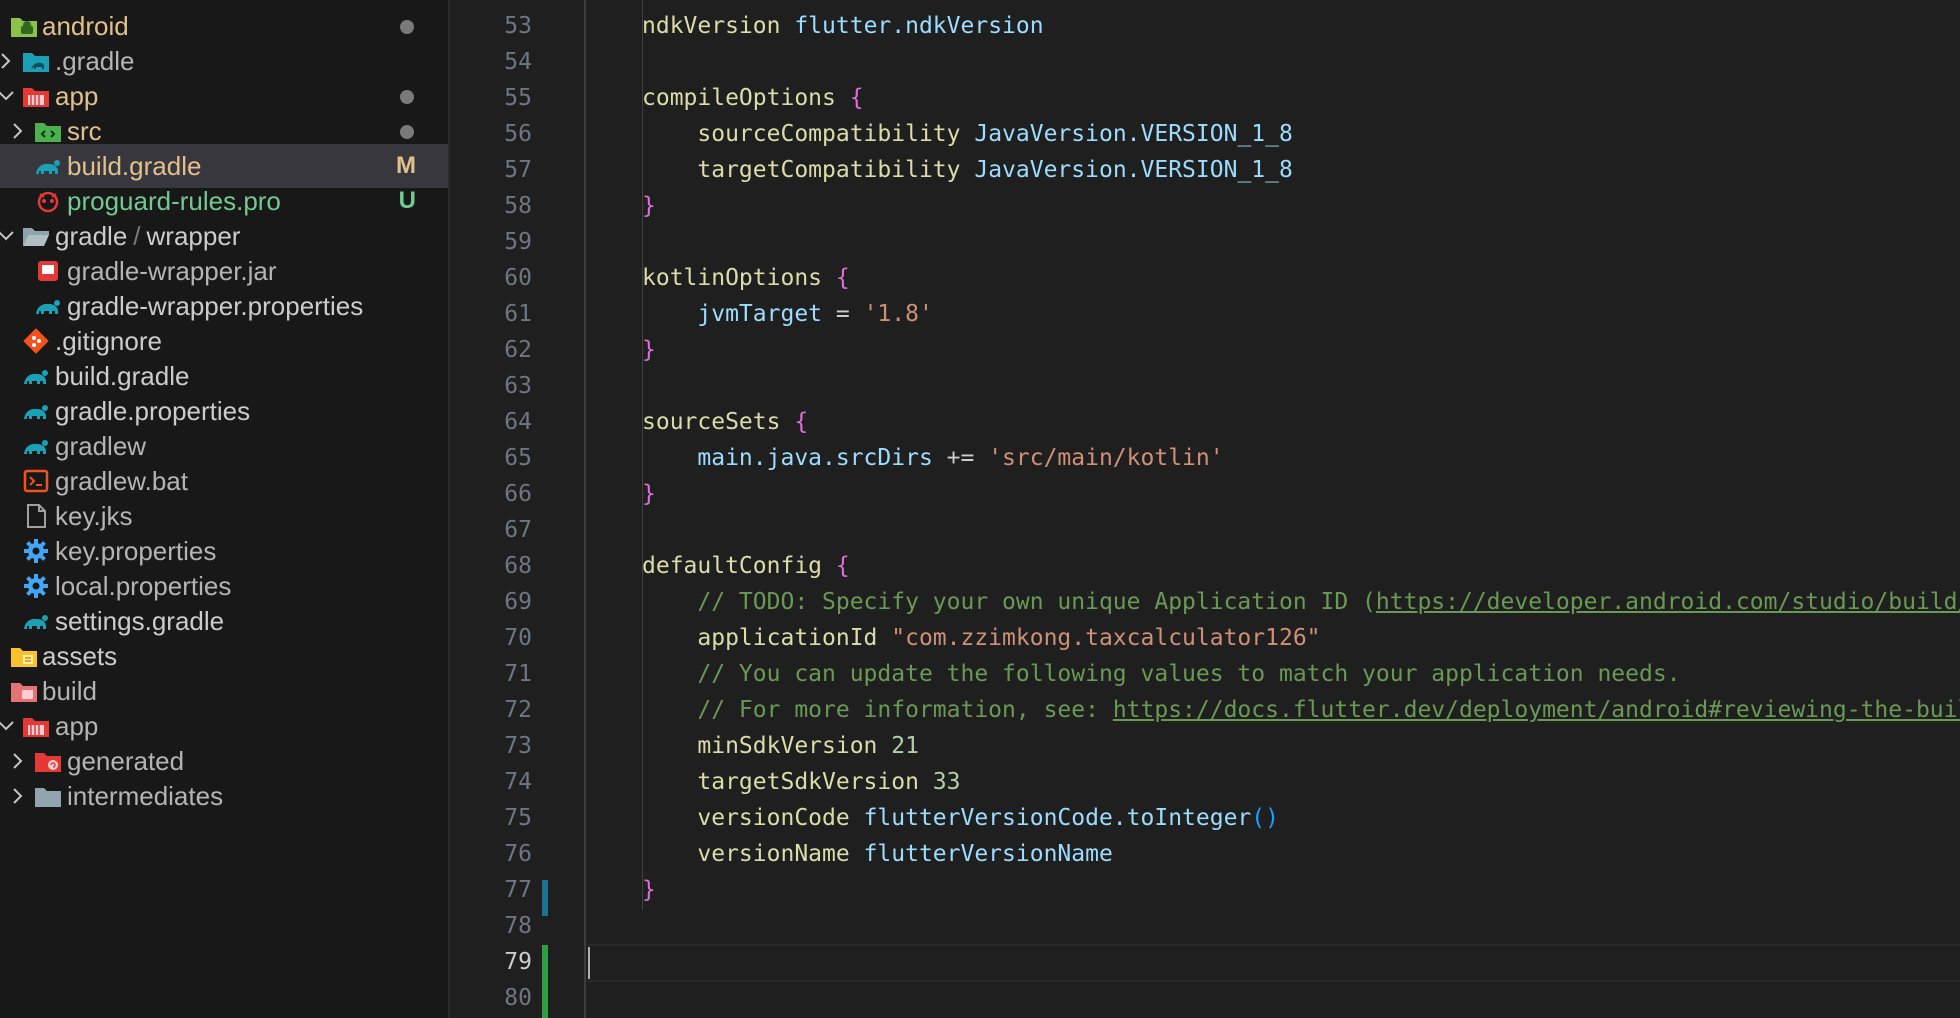 This screenshot has width=1960, height=1018. Describe the element at coordinates (24, 656) in the screenshot. I see `assets-folder-icon` at that location.